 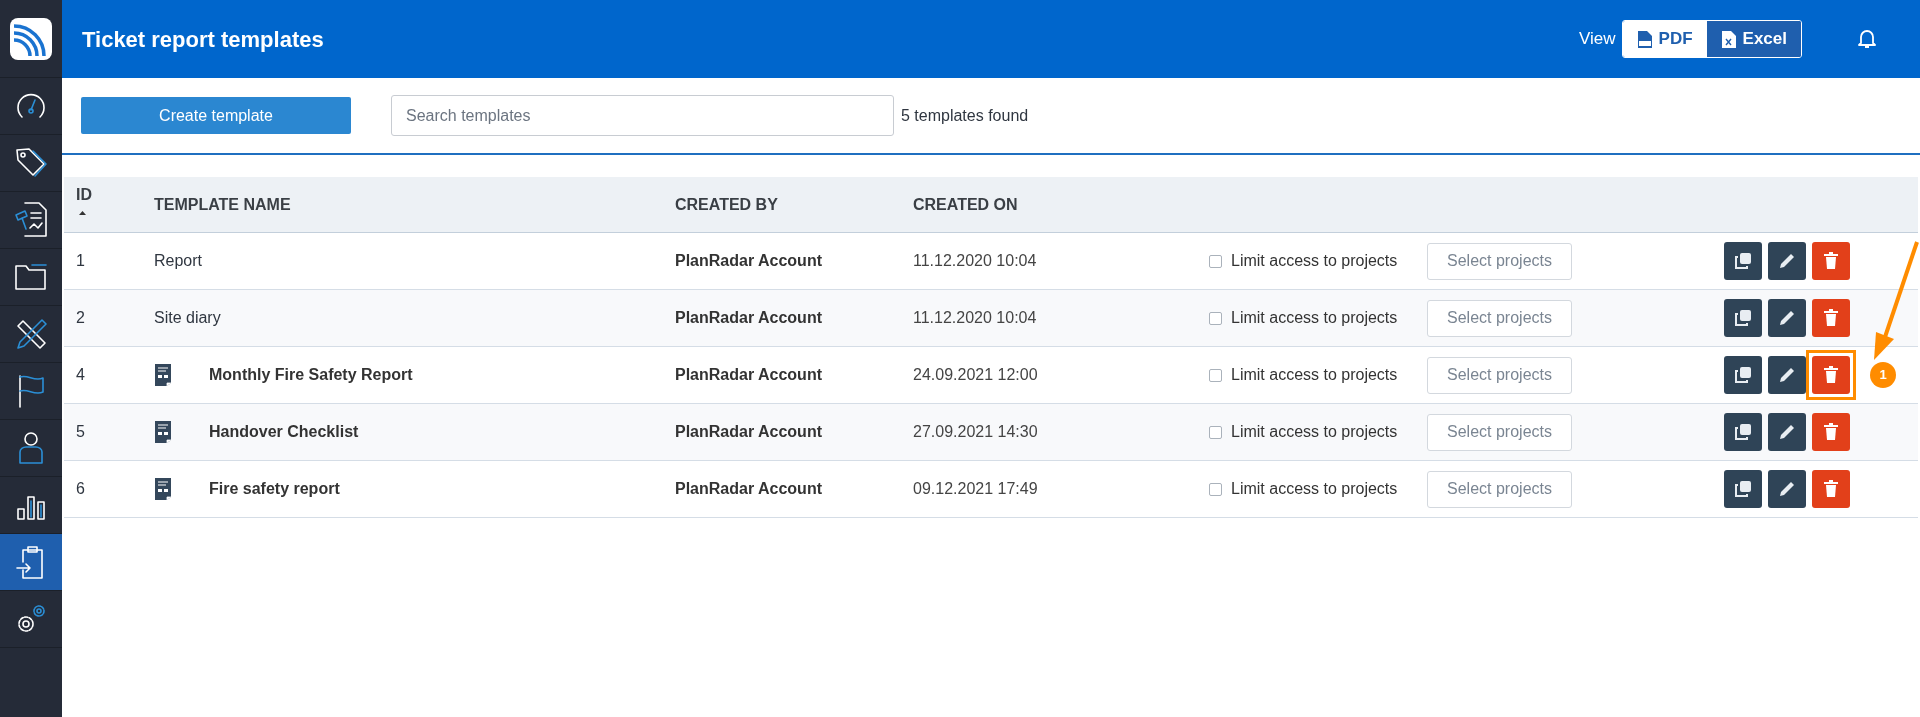 What do you see at coordinates (642, 115) in the screenshot?
I see `search-field: Search templates` at bounding box center [642, 115].